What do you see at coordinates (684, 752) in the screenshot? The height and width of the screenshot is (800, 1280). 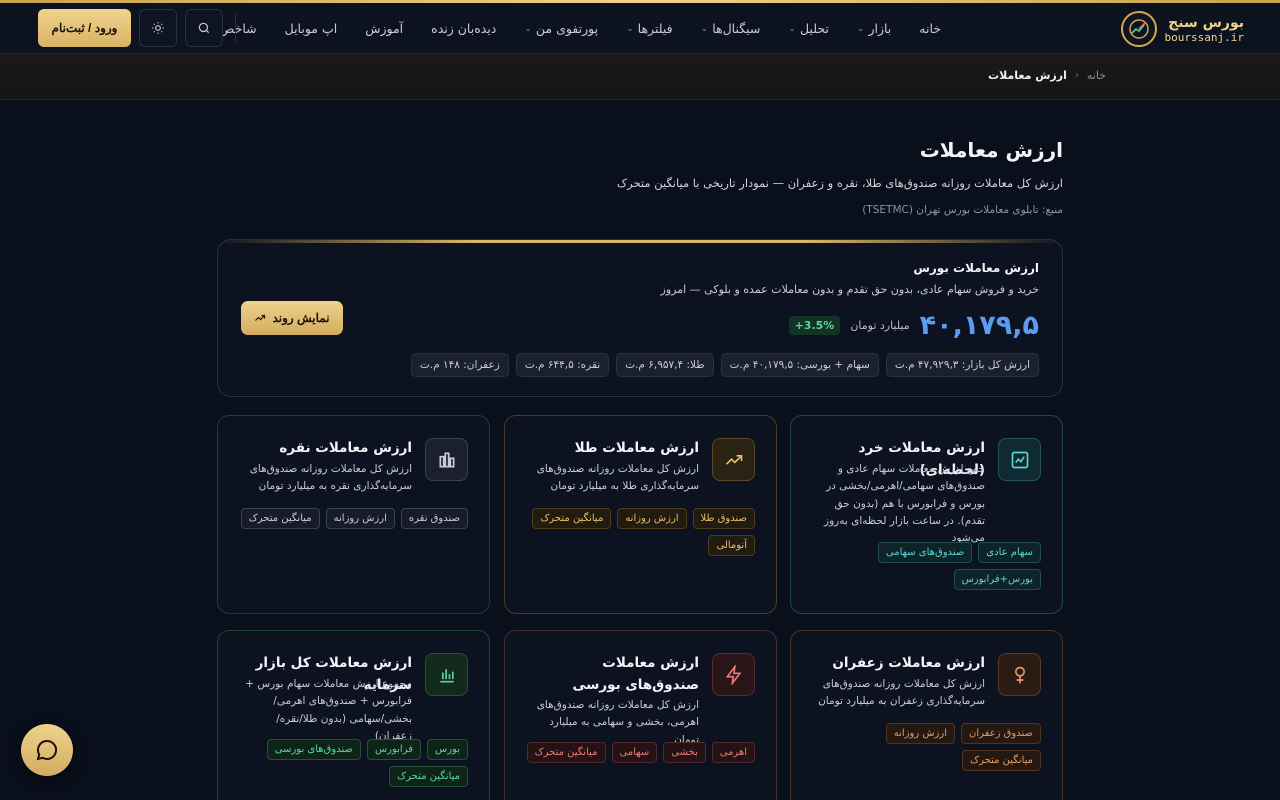 I see `tag: بخشی` at bounding box center [684, 752].